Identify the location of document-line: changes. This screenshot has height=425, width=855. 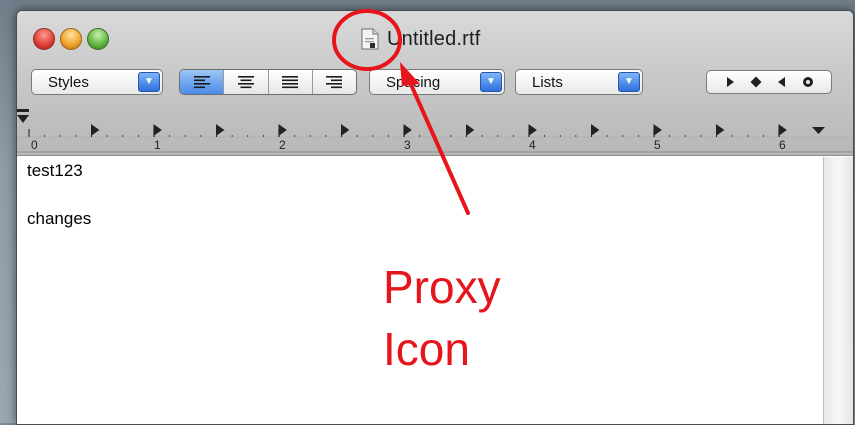
(59, 218).